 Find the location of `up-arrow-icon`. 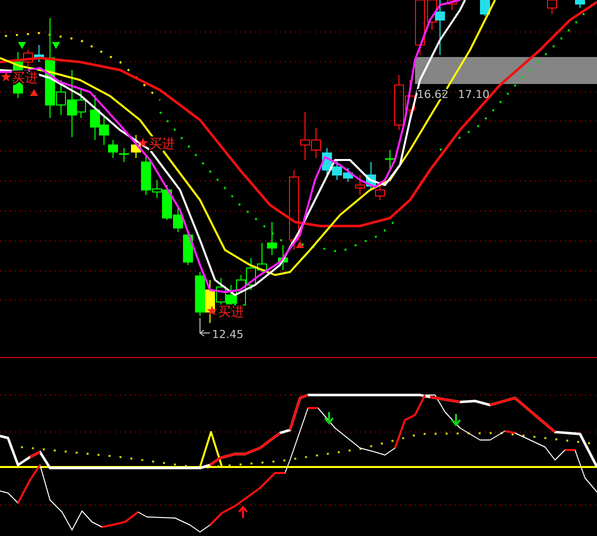

up-arrow-icon is located at coordinates (243, 511).